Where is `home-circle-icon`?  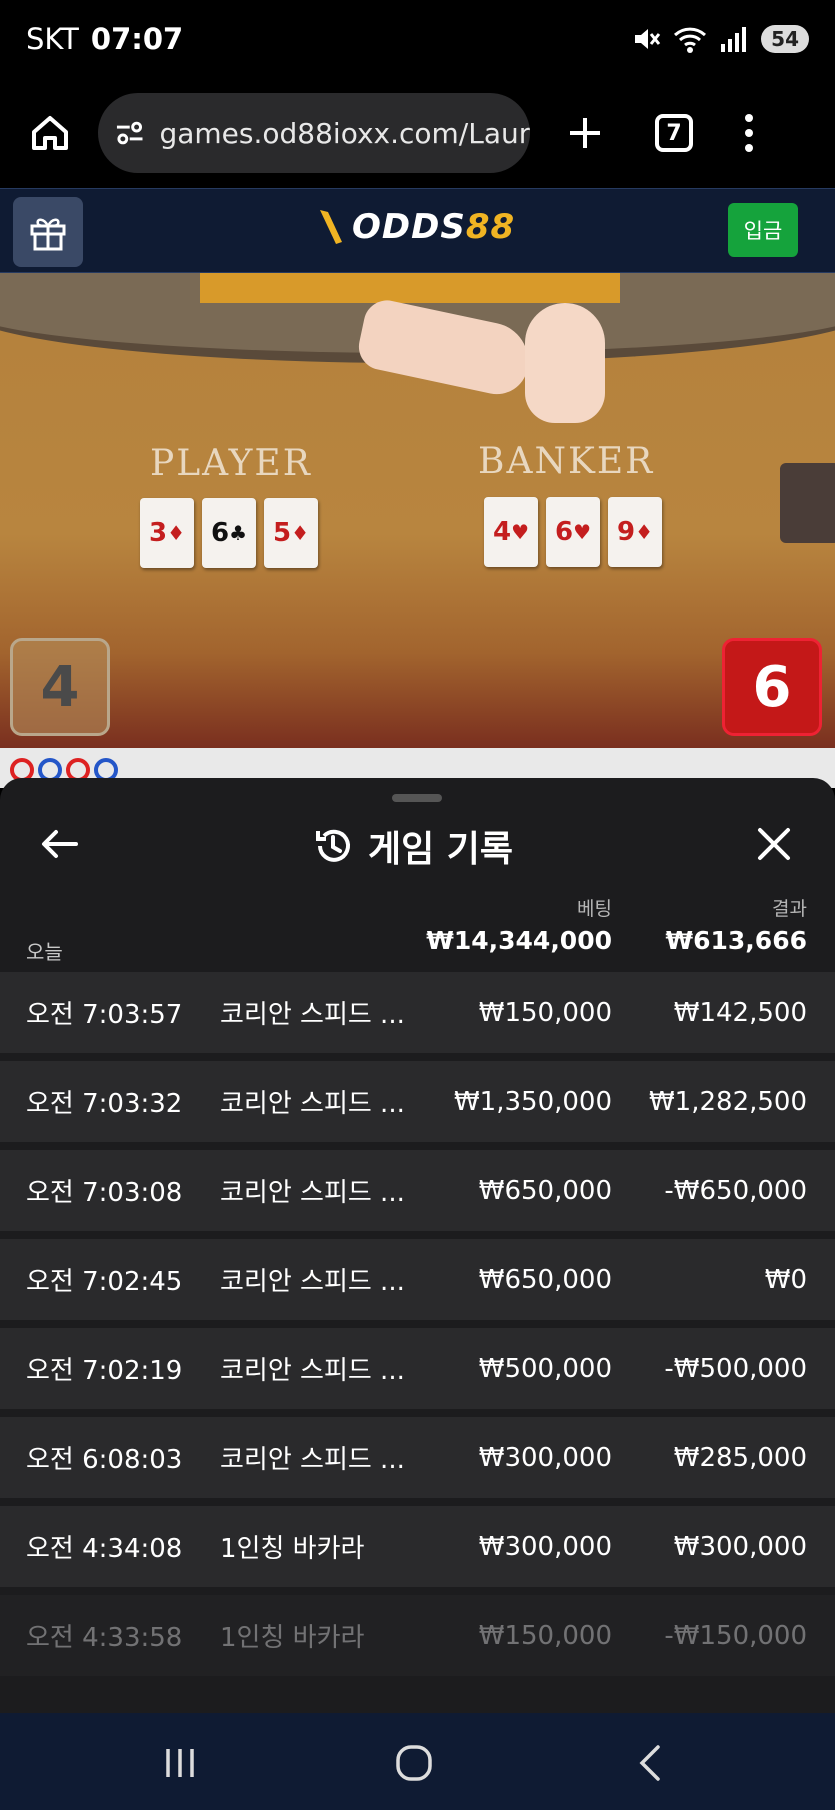 home-circle-icon is located at coordinates (414, 1763).